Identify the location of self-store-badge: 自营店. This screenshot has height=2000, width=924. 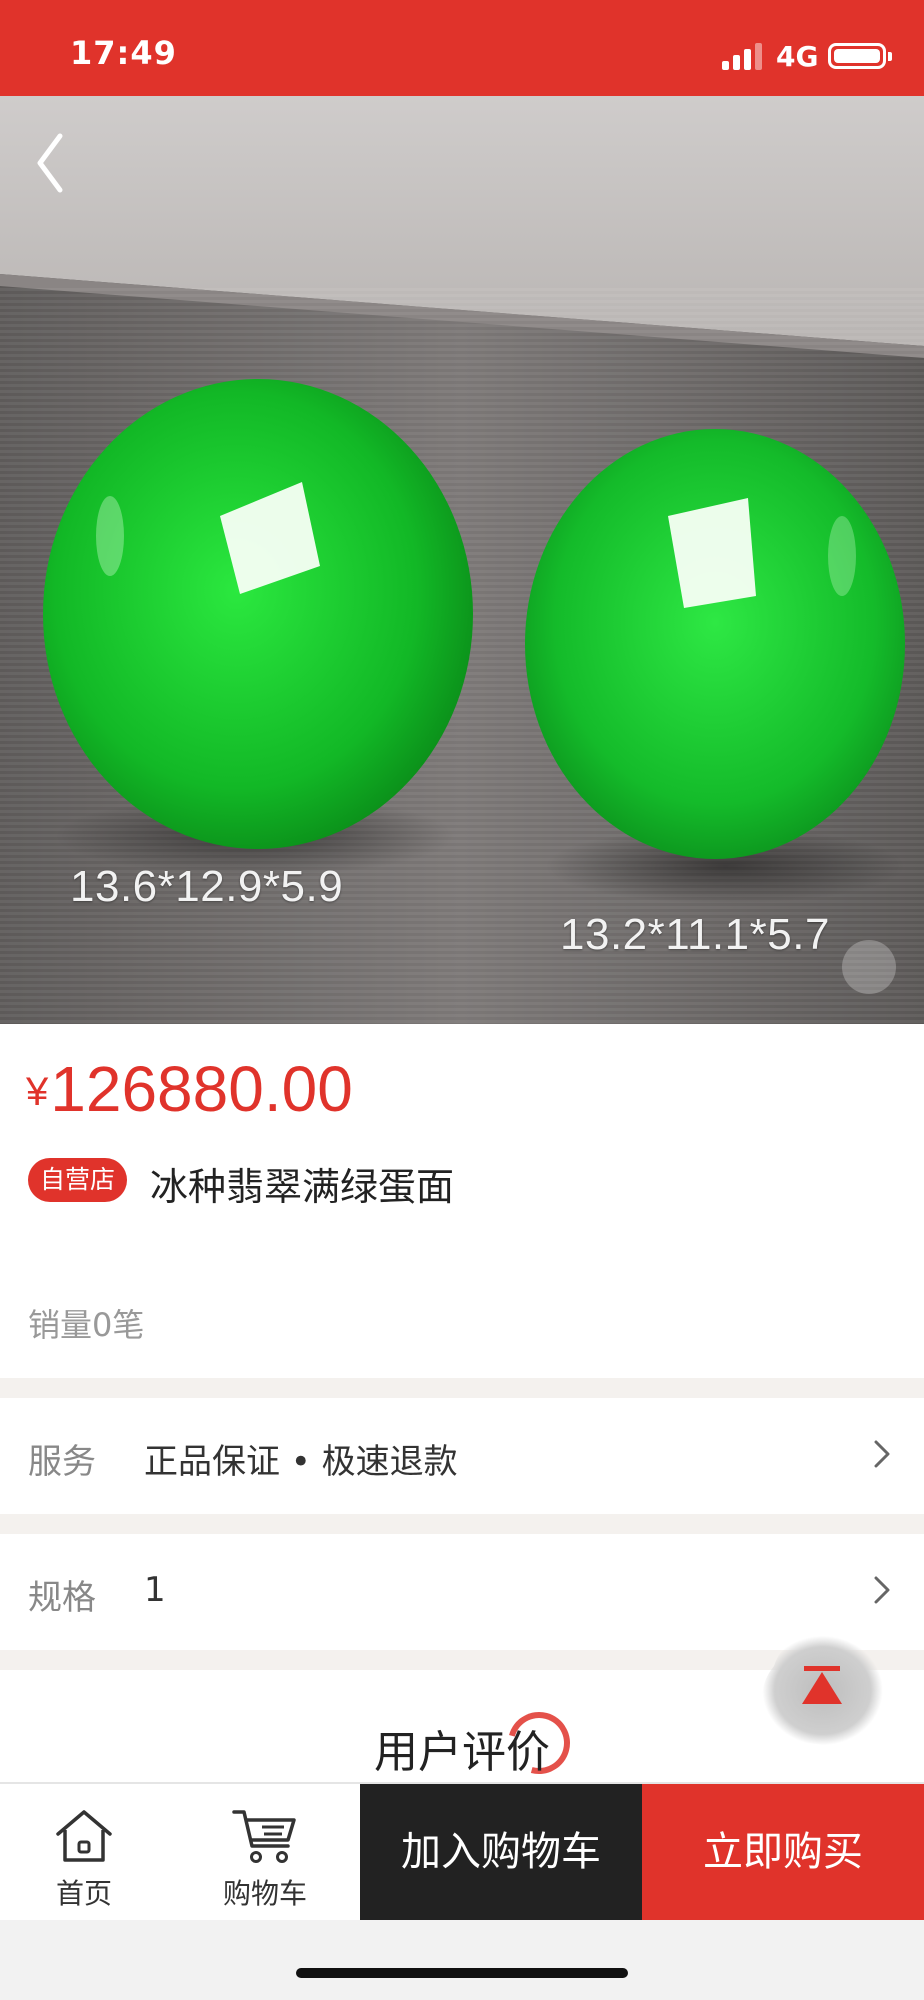
(78, 1180).